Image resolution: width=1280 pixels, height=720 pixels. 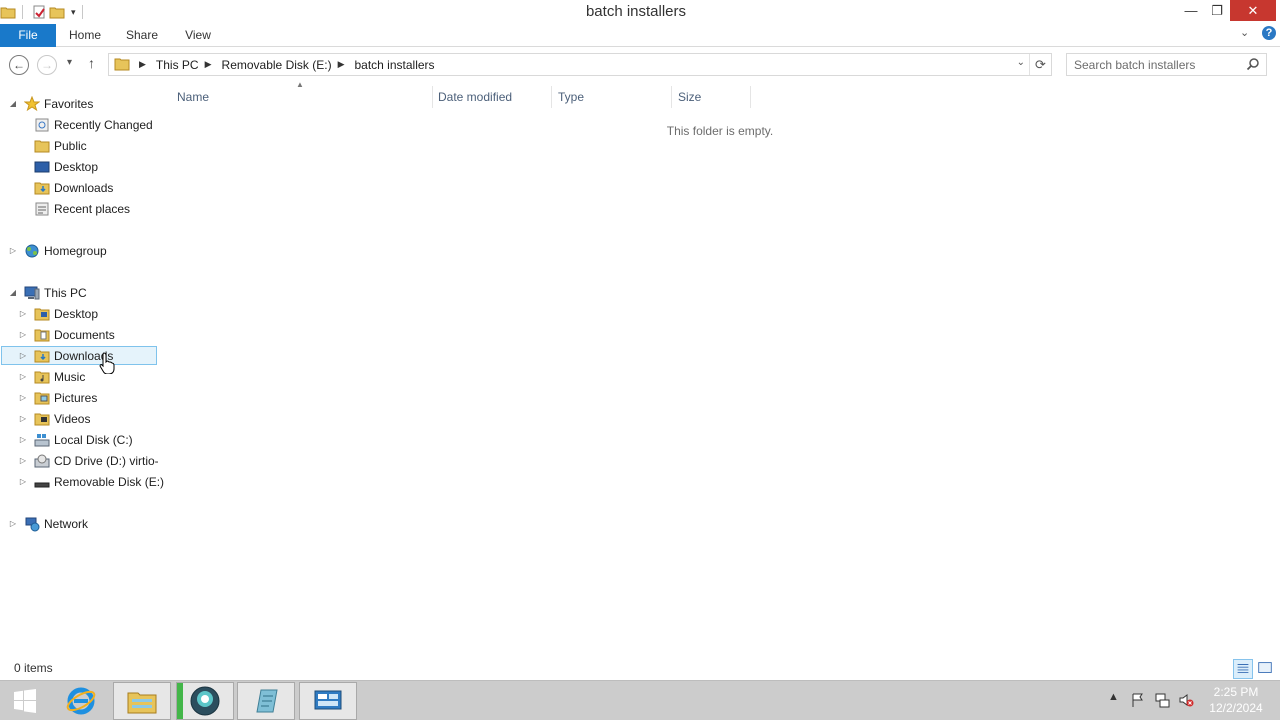 I want to click on refresh-button: ⟳, so click(x=1040, y=64).